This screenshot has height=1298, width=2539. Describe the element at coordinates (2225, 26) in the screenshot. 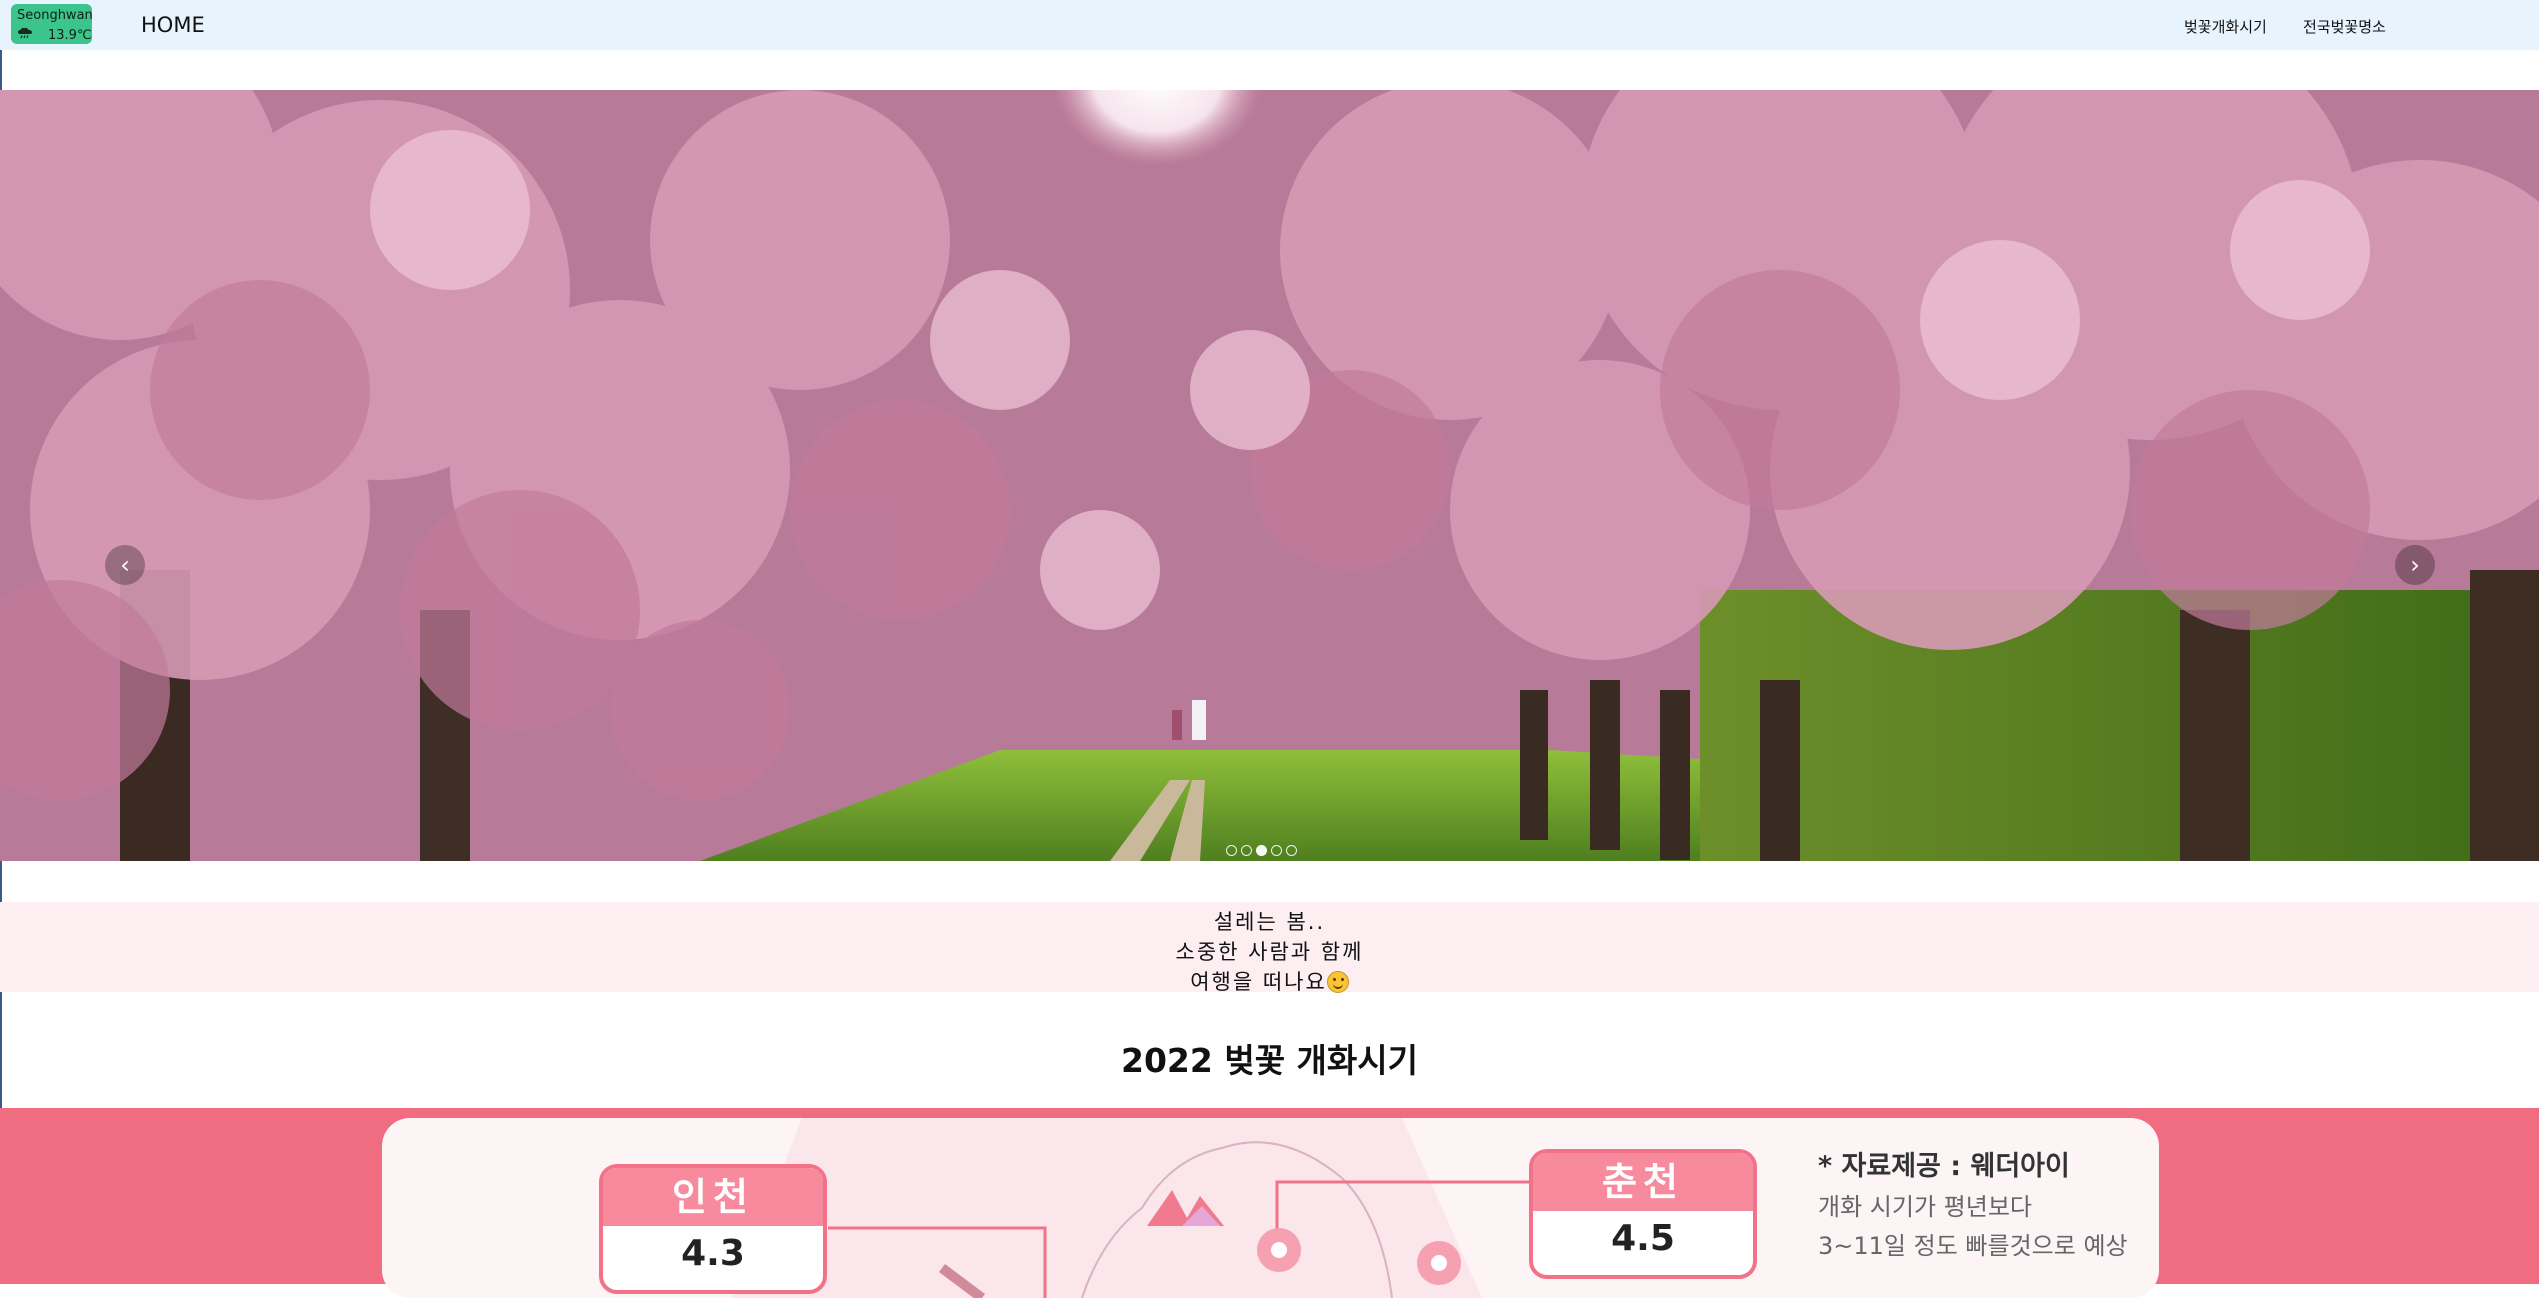

I see `nav-bloom-time-link: 벚꽃개화시기` at that location.